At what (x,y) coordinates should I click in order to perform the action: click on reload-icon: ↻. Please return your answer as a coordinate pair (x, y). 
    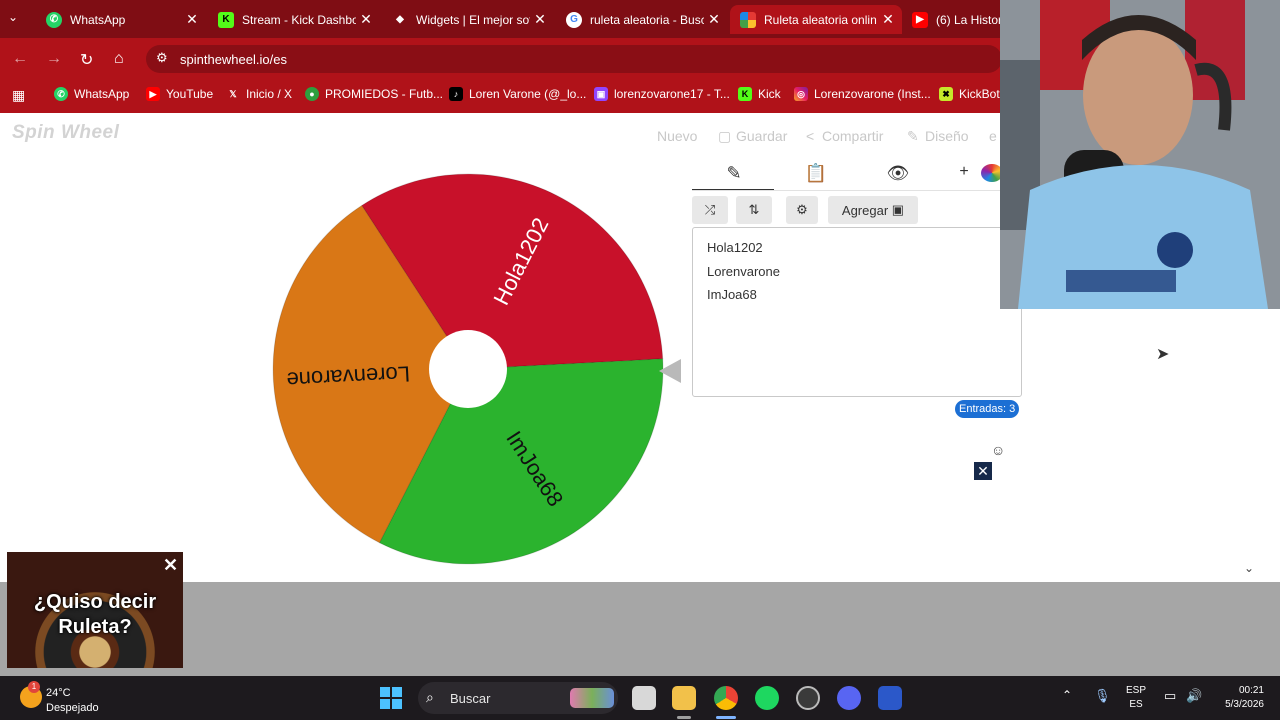
    Looking at the image, I should click on (86, 60).